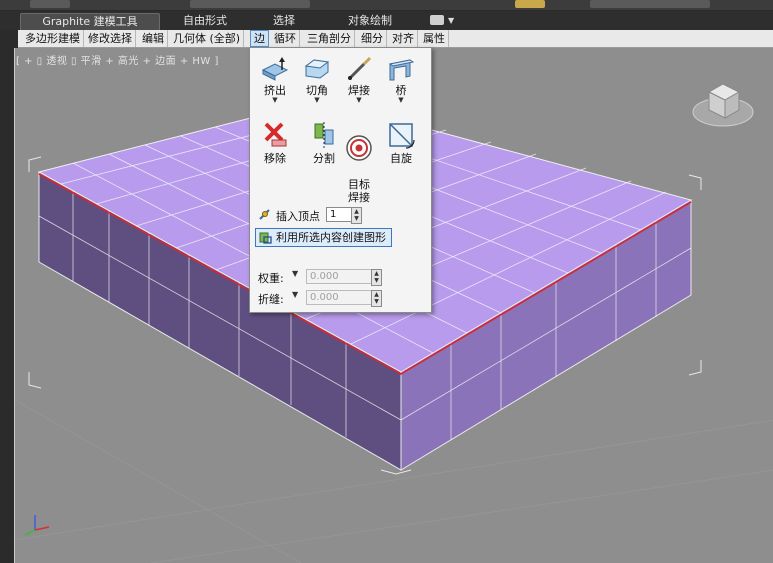  Describe the element at coordinates (360, 68) in the screenshot. I see `weld-icon` at that location.